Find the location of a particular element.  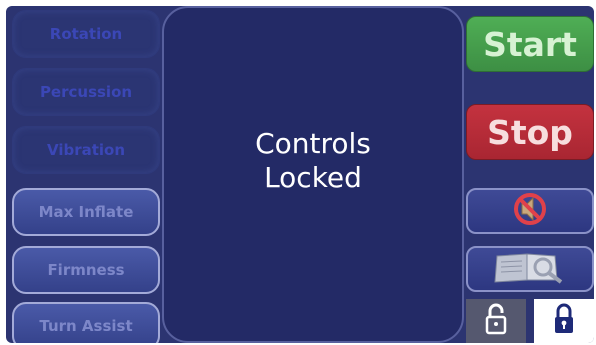

vibration-button: Vibration is located at coordinates (86, 150).